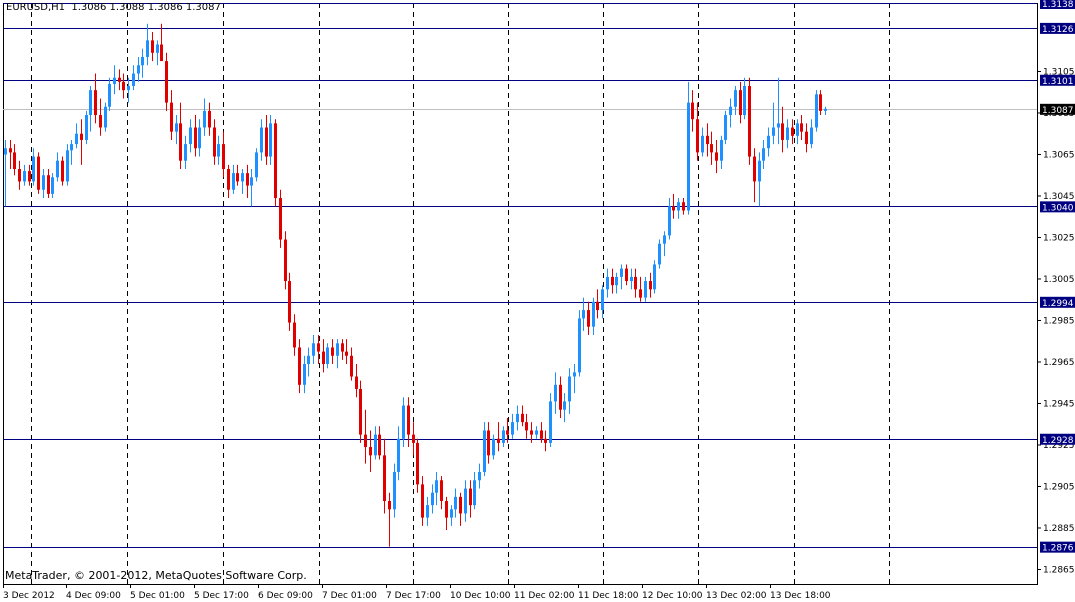 Image resolution: width=1075 pixels, height=602 pixels. What do you see at coordinates (1058, 304) in the screenshot?
I see `level-price-label: 1.2994` at bounding box center [1058, 304].